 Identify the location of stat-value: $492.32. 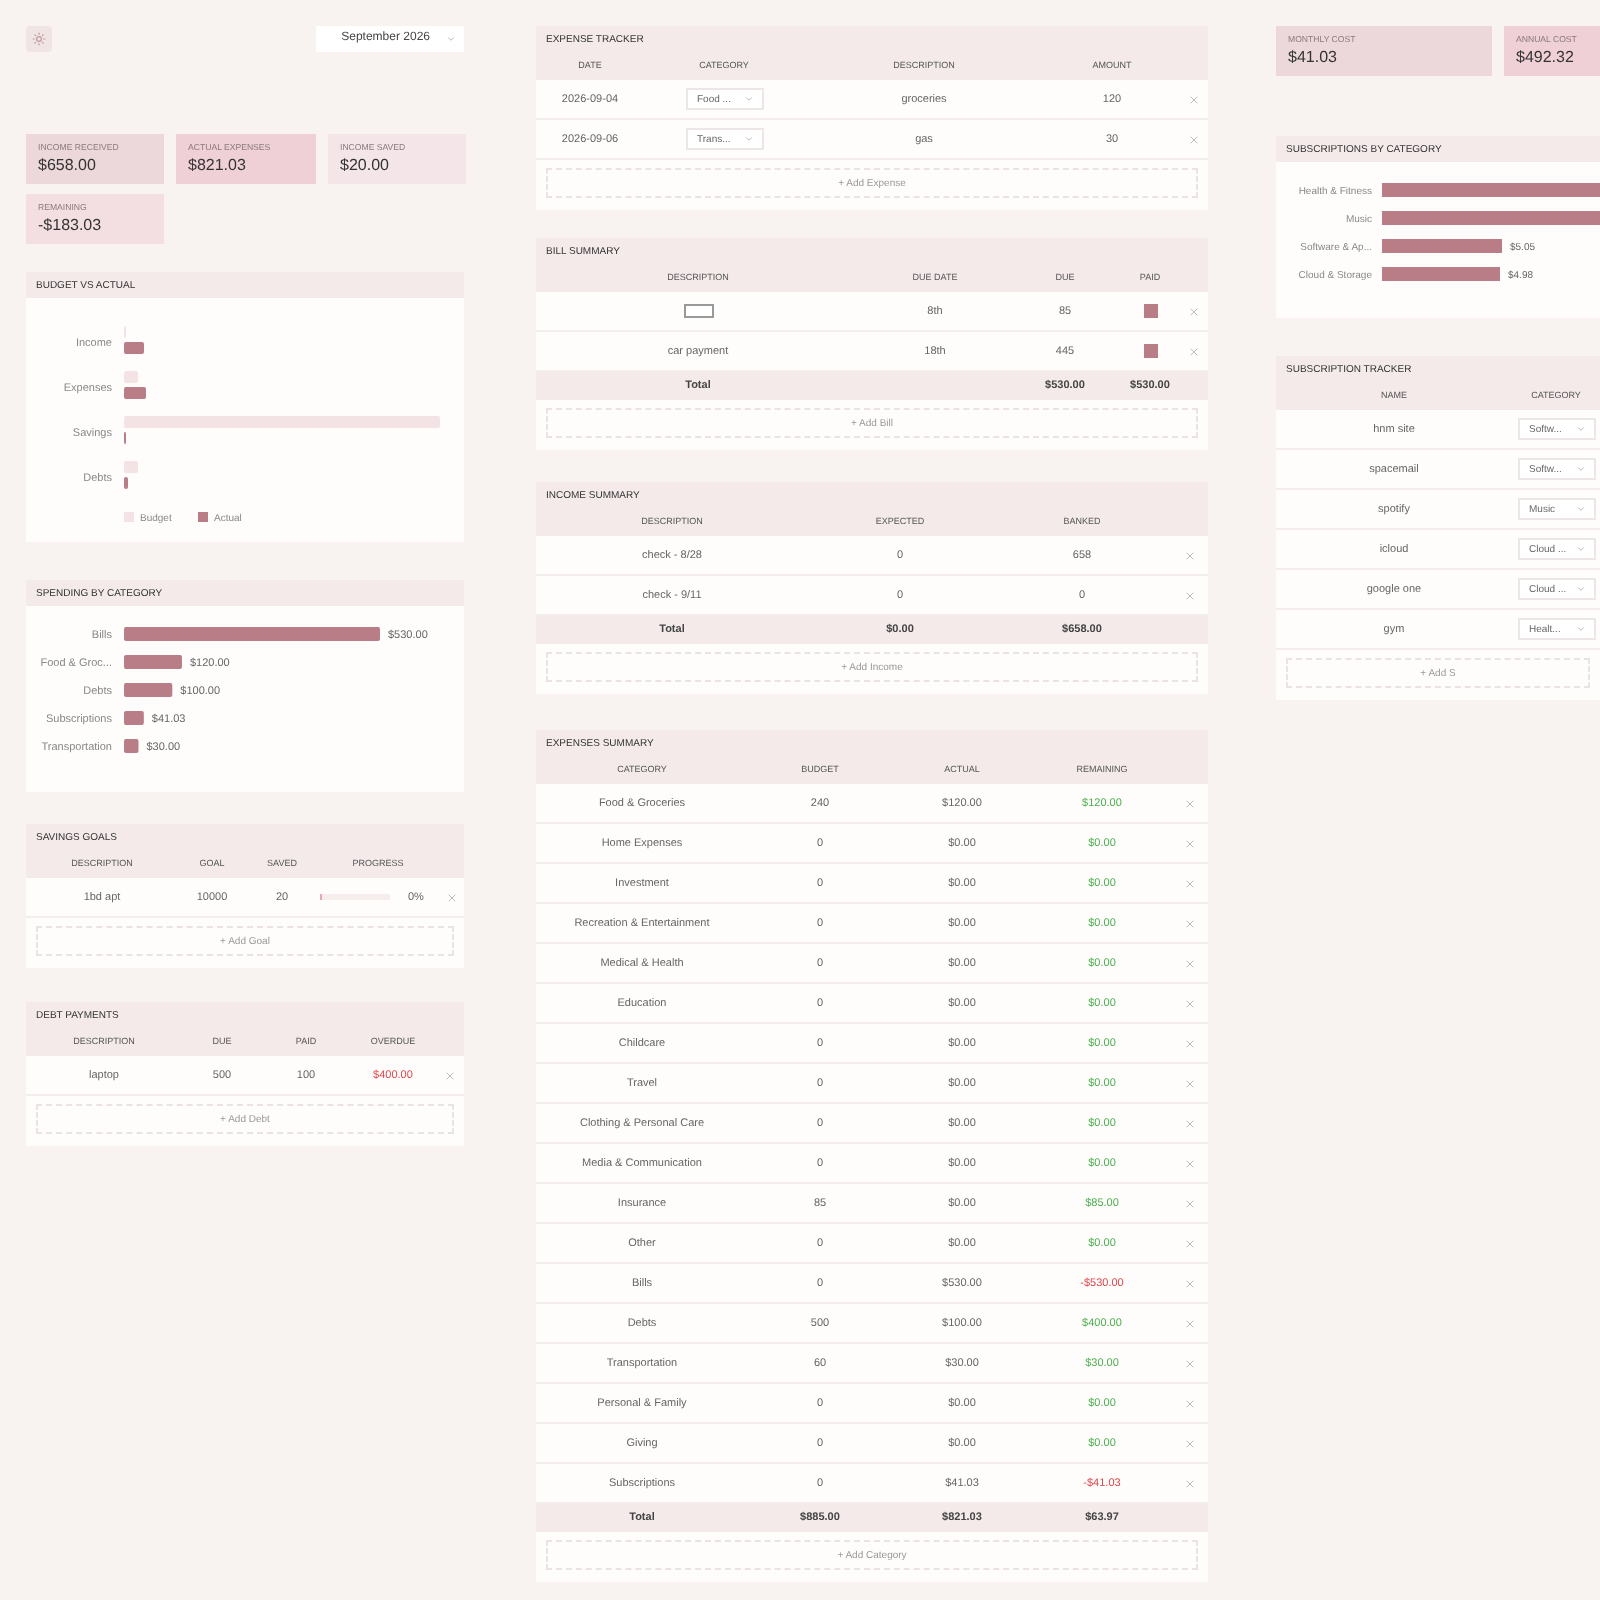
(1546, 57).